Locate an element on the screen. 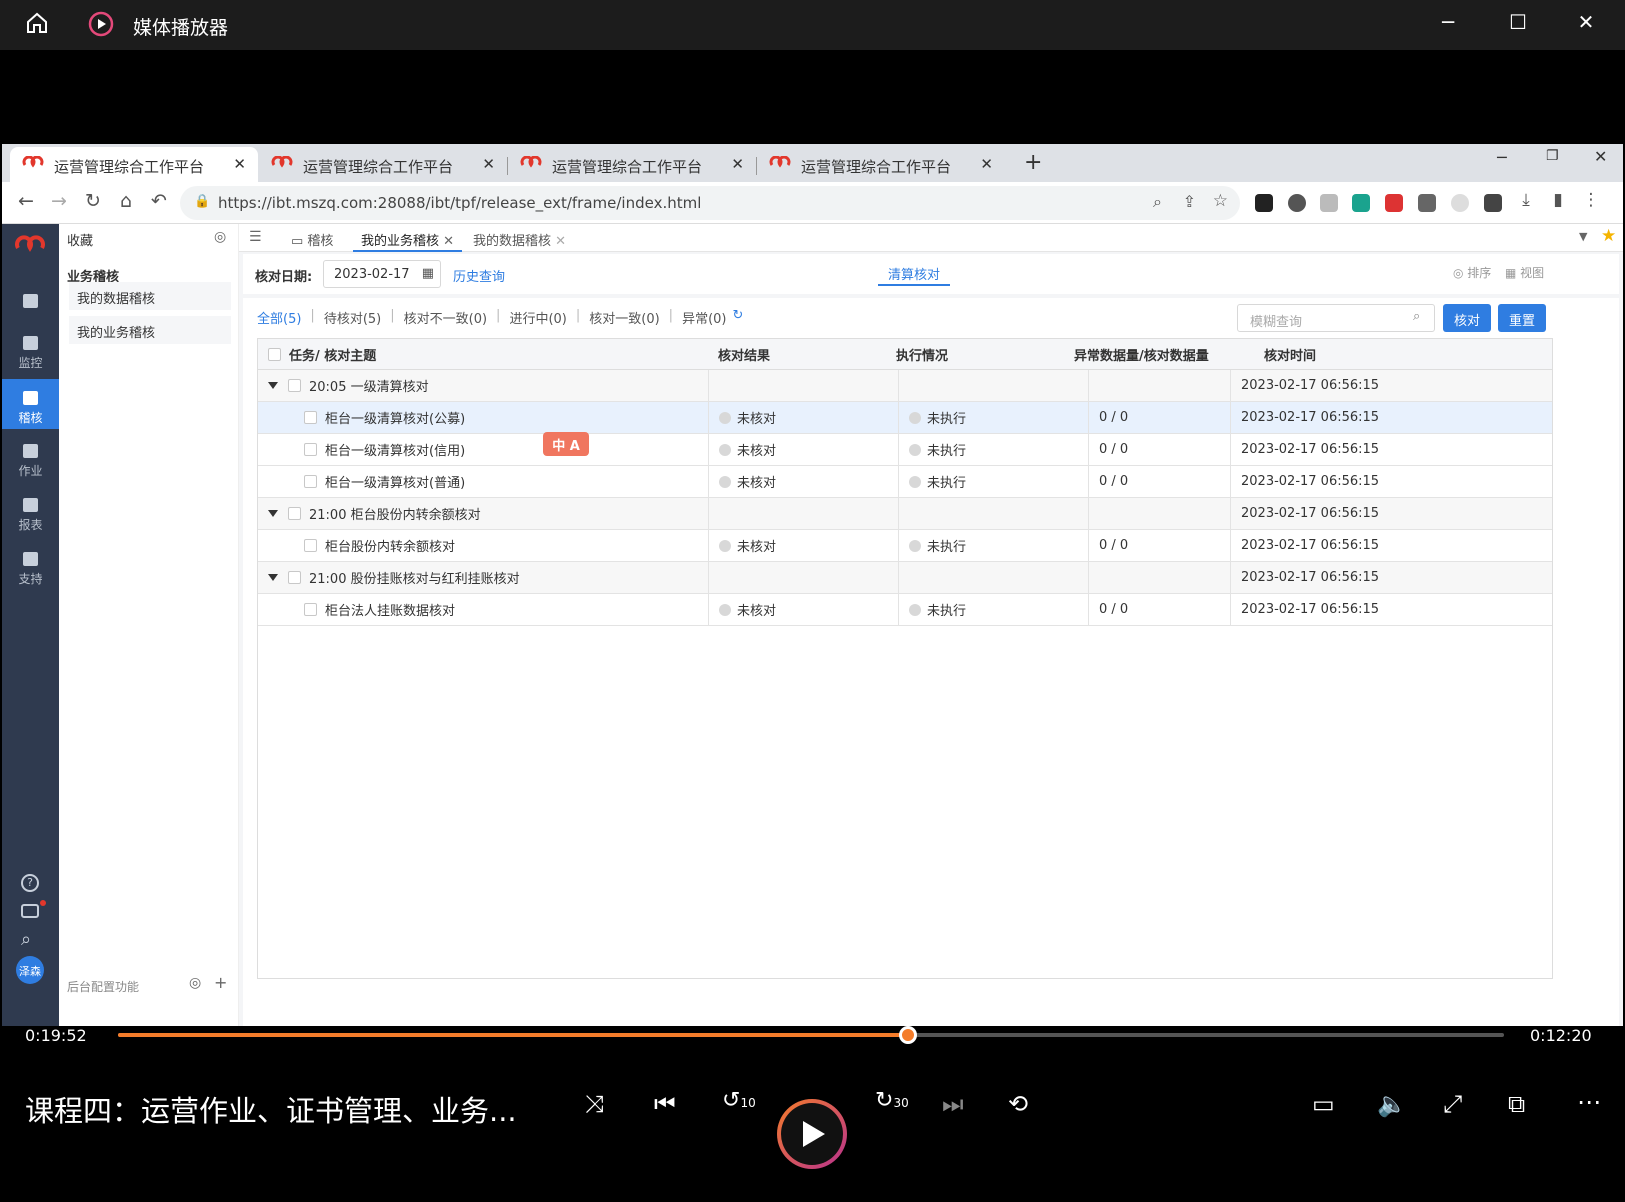  table-row-group: 21:00 柜台股份内转余额核对 2023-02-17 06:56:15 is located at coordinates (905, 514).